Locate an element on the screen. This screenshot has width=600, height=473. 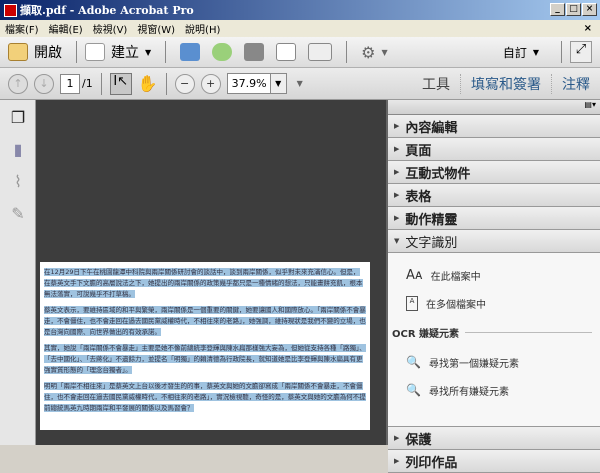
menu-window: 視窗(W) is located at coordinates (156, 28).